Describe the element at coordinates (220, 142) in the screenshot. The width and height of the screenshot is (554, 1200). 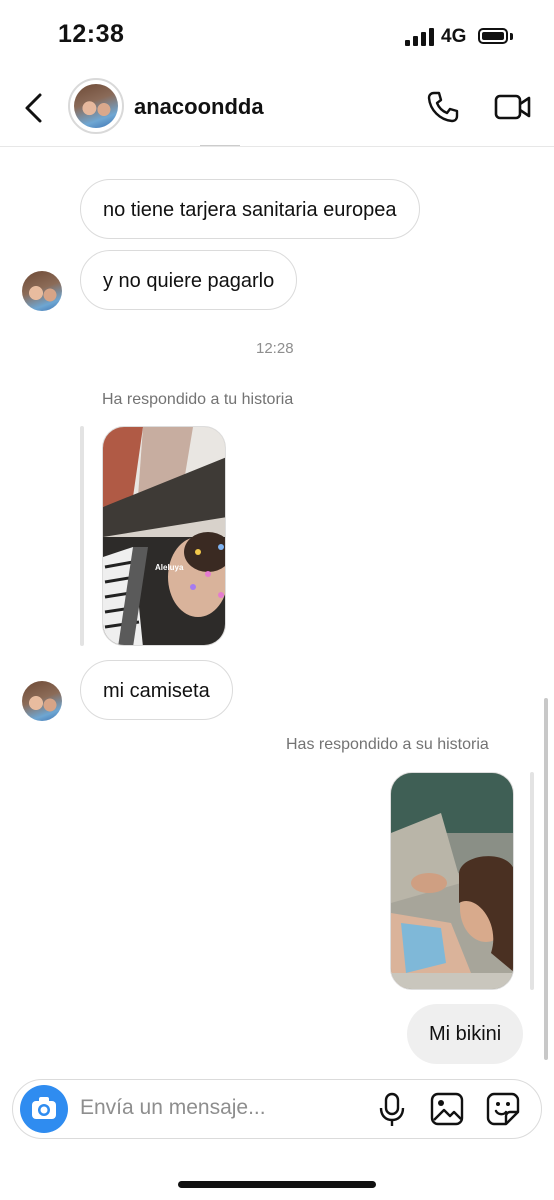
I see `cut-off-content` at that location.